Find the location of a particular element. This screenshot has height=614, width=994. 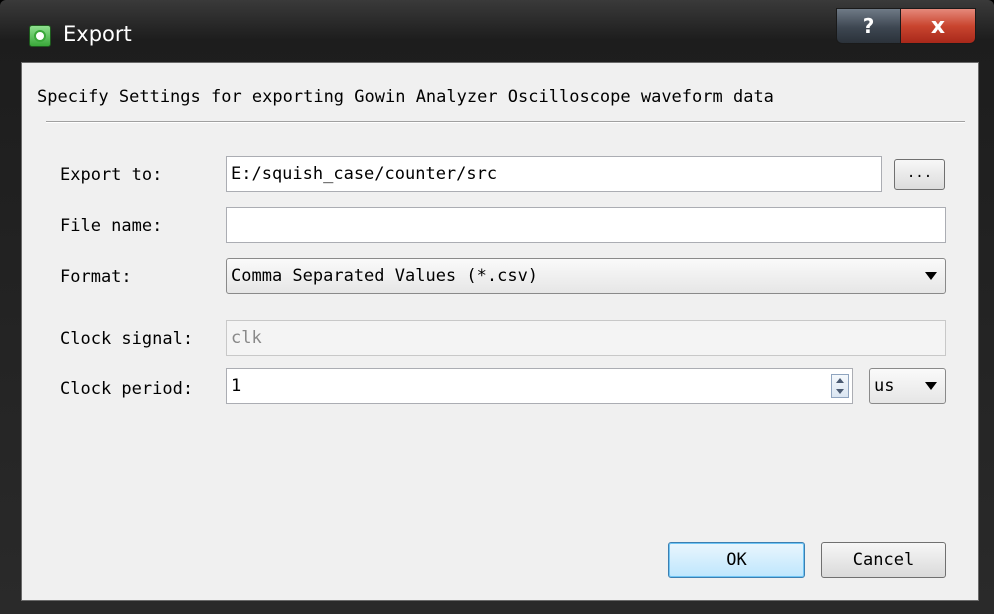

clock-signal-label: Clock signal: is located at coordinates (127, 339).